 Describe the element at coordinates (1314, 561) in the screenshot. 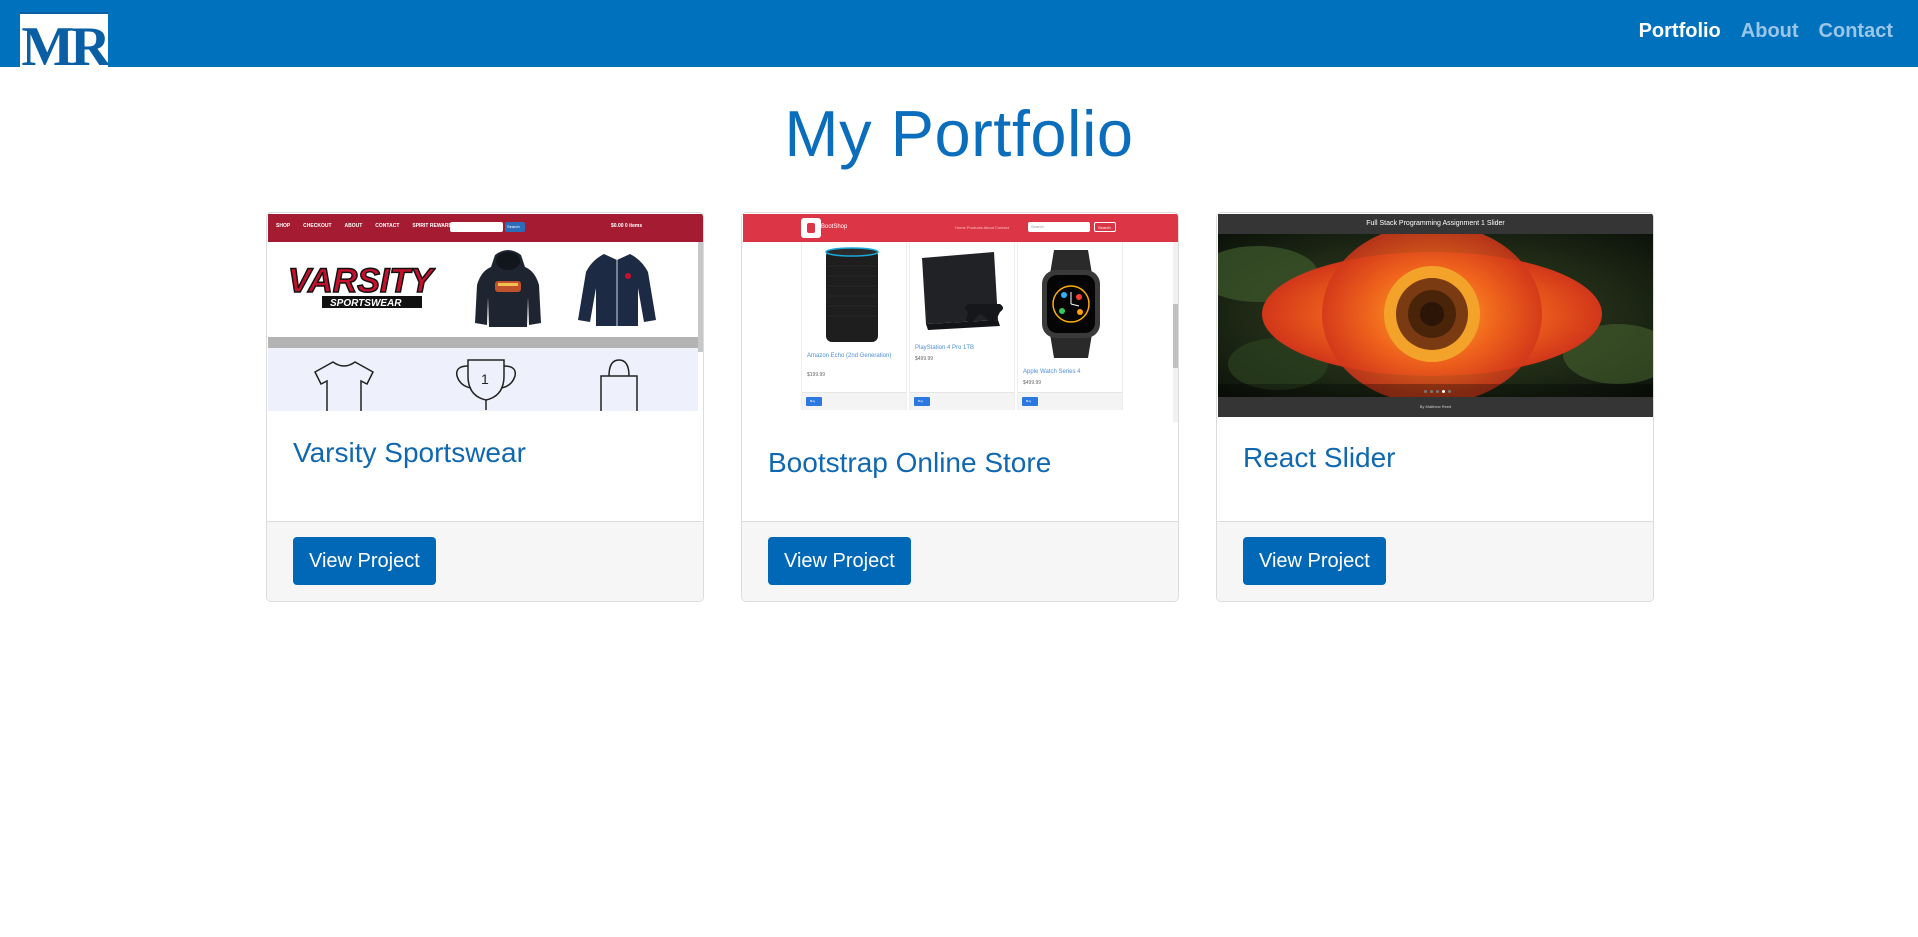

I see `view-project-button-react-slider: View Project` at that location.